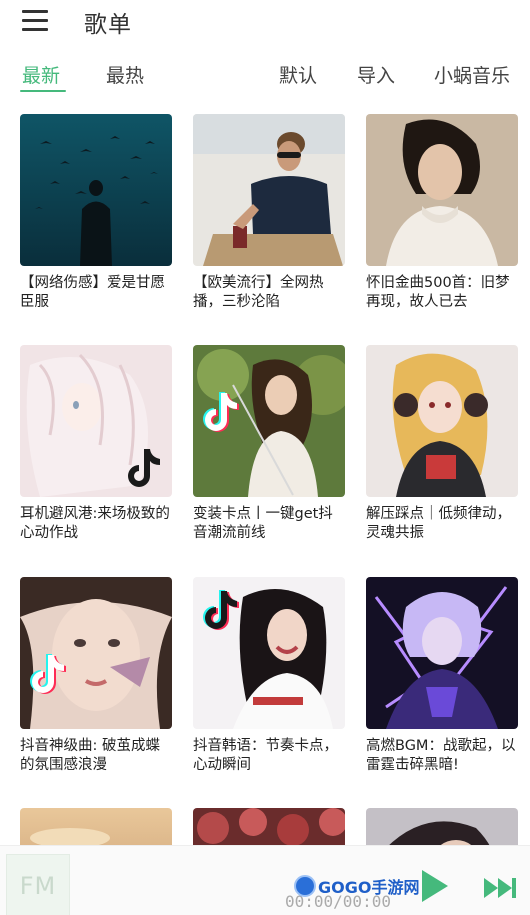  I want to click on tab-default: 默认, so click(298, 74).